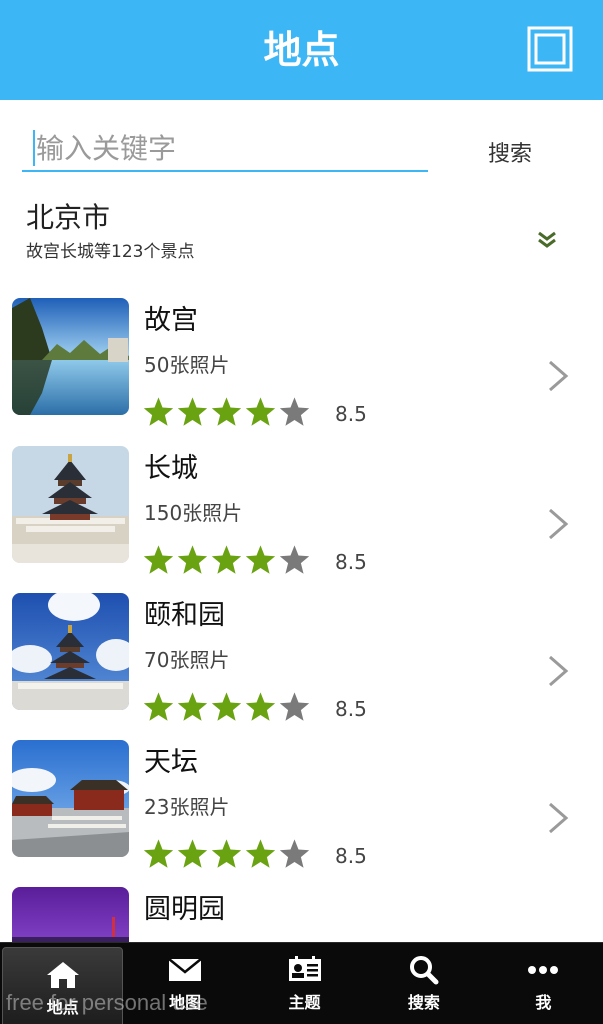 The width and height of the screenshot is (603, 1024). Describe the element at coordinates (301, 371) in the screenshot. I see `list-item: 故宫 50张照片 8.5` at that location.